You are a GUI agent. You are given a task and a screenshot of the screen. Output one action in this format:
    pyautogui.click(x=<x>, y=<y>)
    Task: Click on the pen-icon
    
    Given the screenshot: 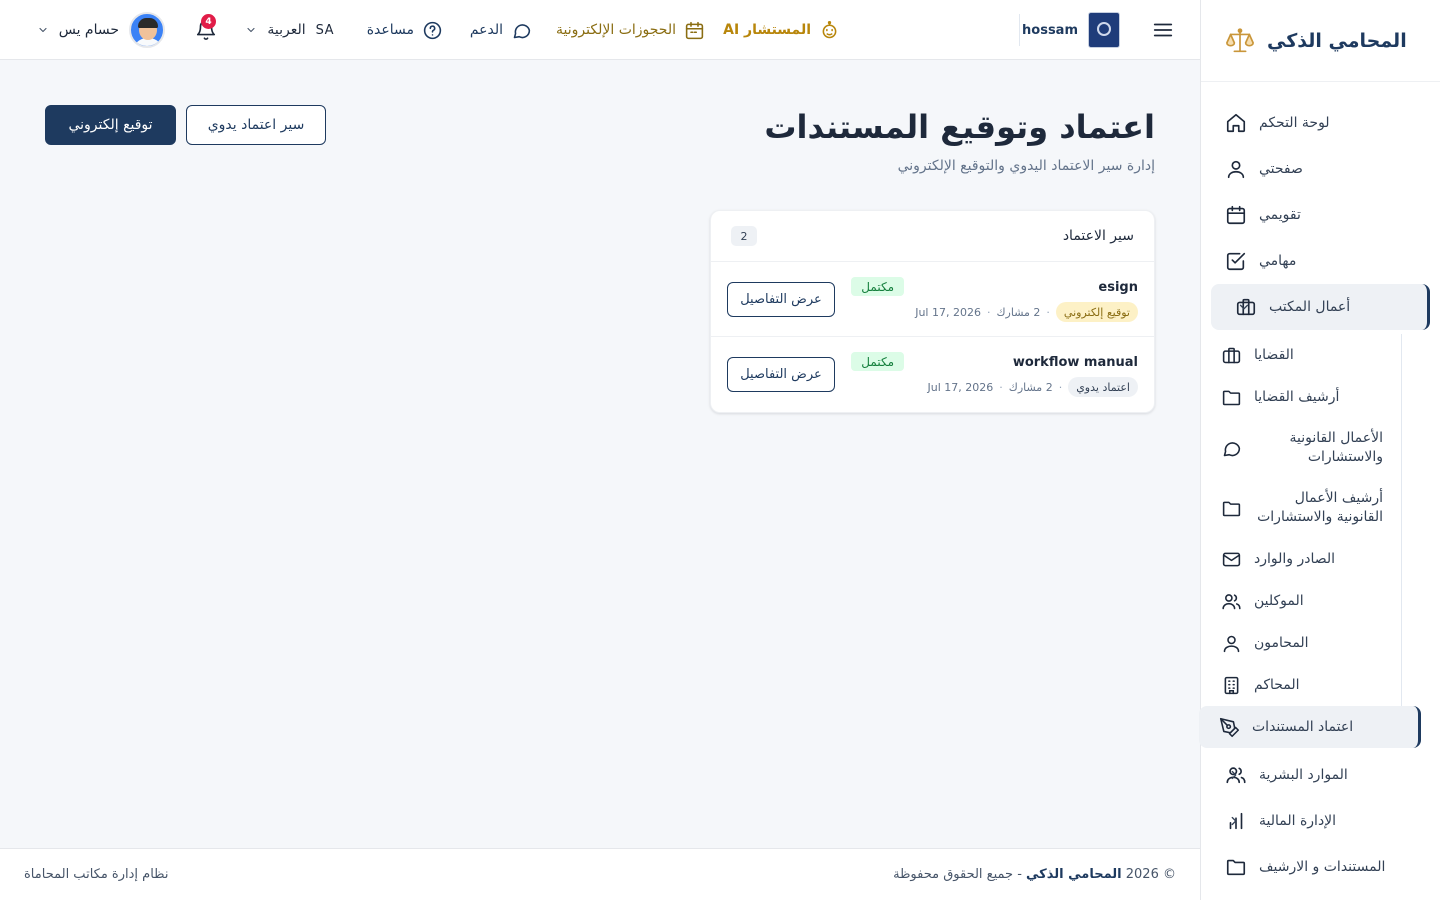 What is the action you would take?
    pyautogui.click(x=1229, y=727)
    